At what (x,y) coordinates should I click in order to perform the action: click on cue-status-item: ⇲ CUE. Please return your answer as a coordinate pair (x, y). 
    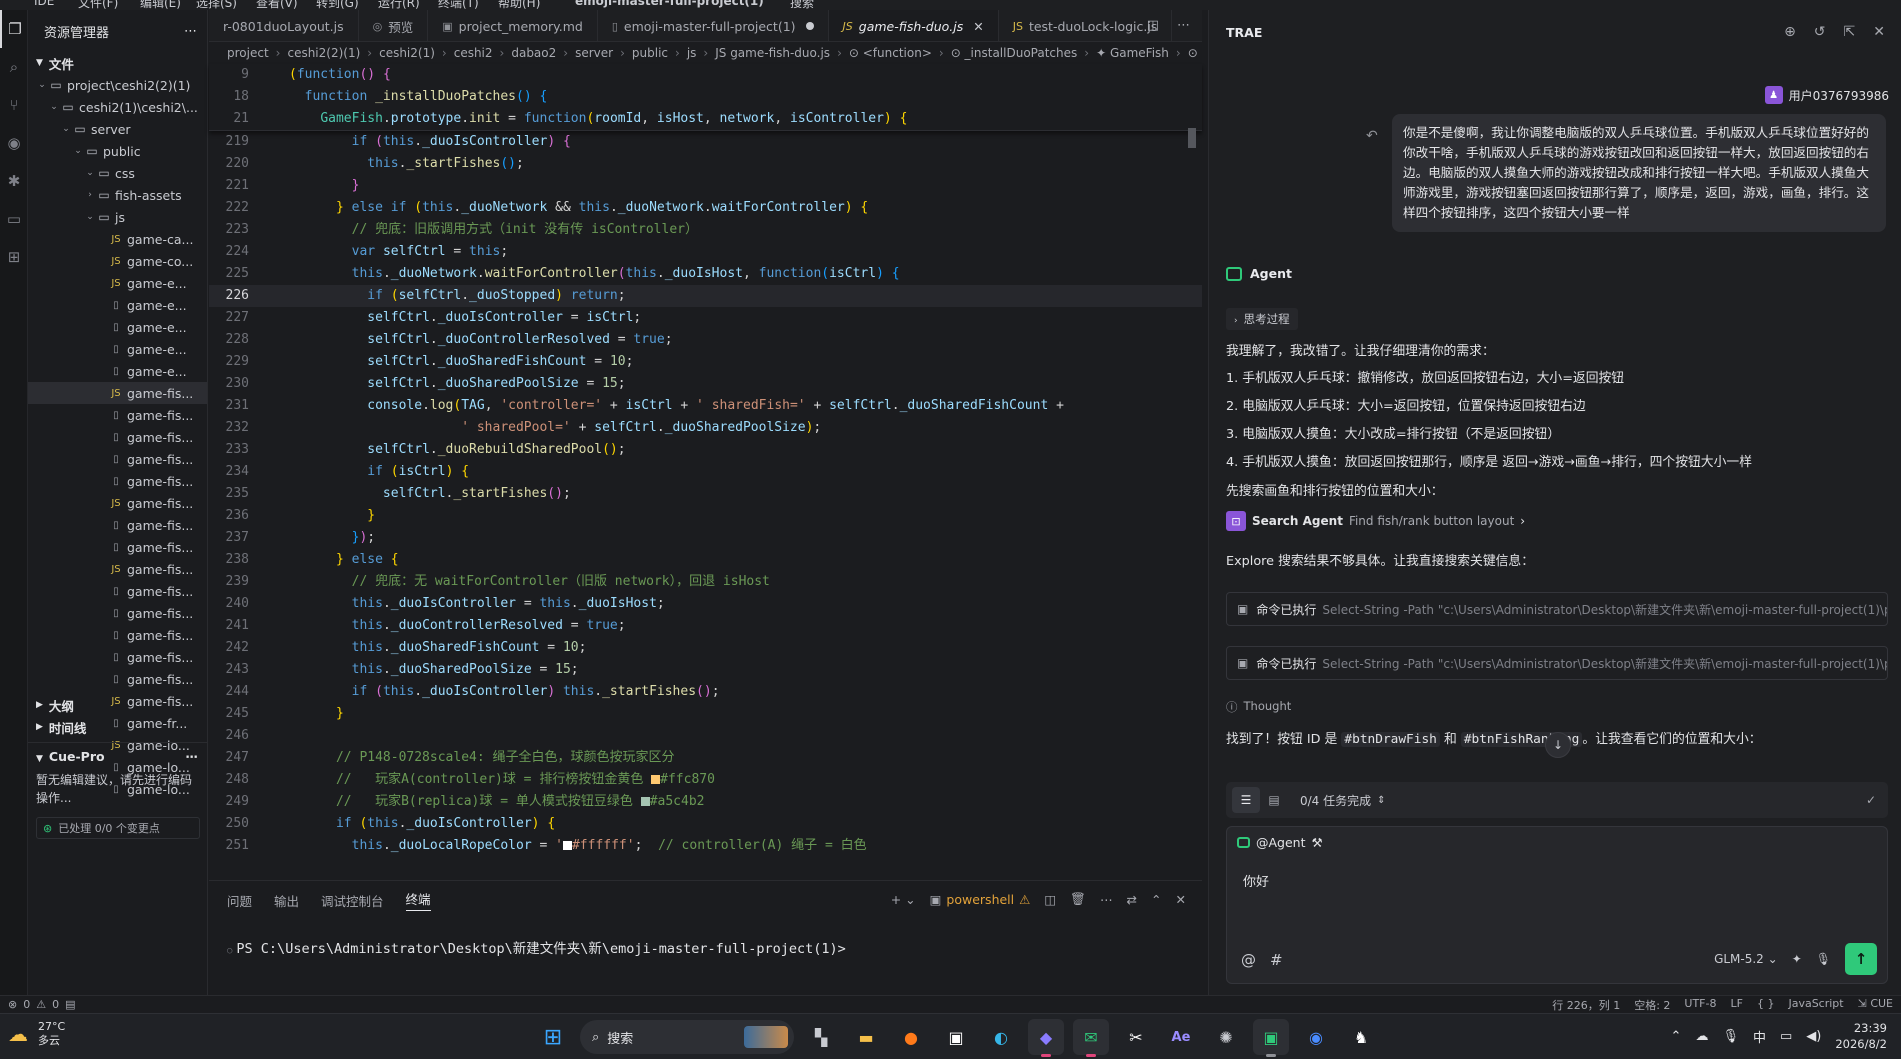
    Looking at the image, I should click on (1875, 1005).